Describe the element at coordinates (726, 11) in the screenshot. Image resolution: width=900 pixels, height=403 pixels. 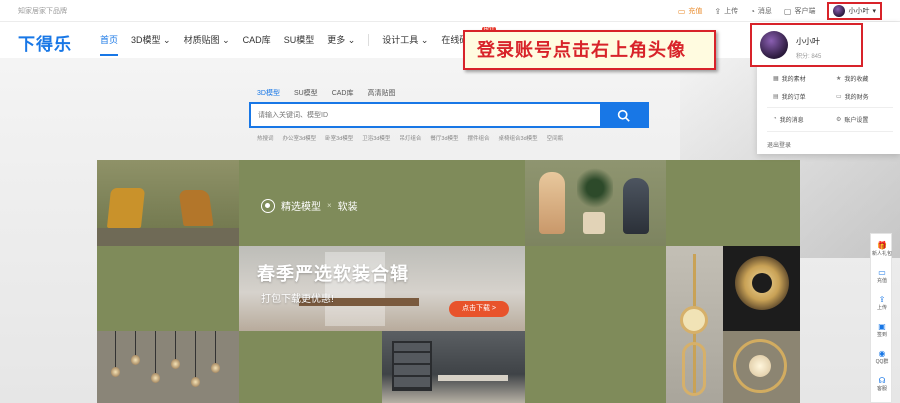
I see `upload-link: ⇪ 上传` at that location.